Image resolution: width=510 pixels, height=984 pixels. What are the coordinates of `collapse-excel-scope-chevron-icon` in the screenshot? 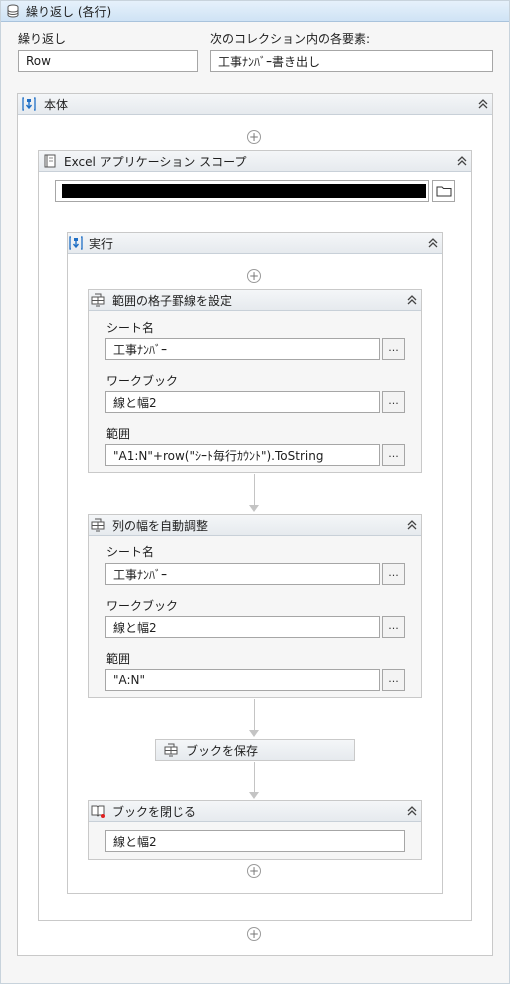 It's located at (462, 161).